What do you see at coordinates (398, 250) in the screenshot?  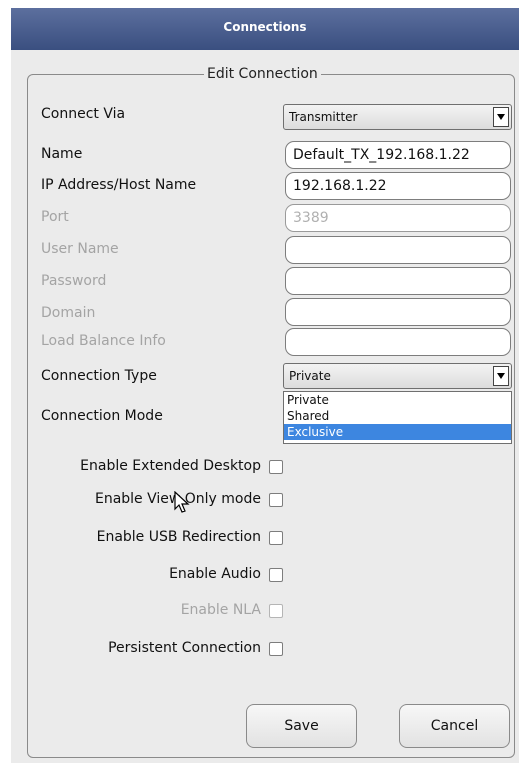 I see `user-name-field` at bounding box center [398, 250].